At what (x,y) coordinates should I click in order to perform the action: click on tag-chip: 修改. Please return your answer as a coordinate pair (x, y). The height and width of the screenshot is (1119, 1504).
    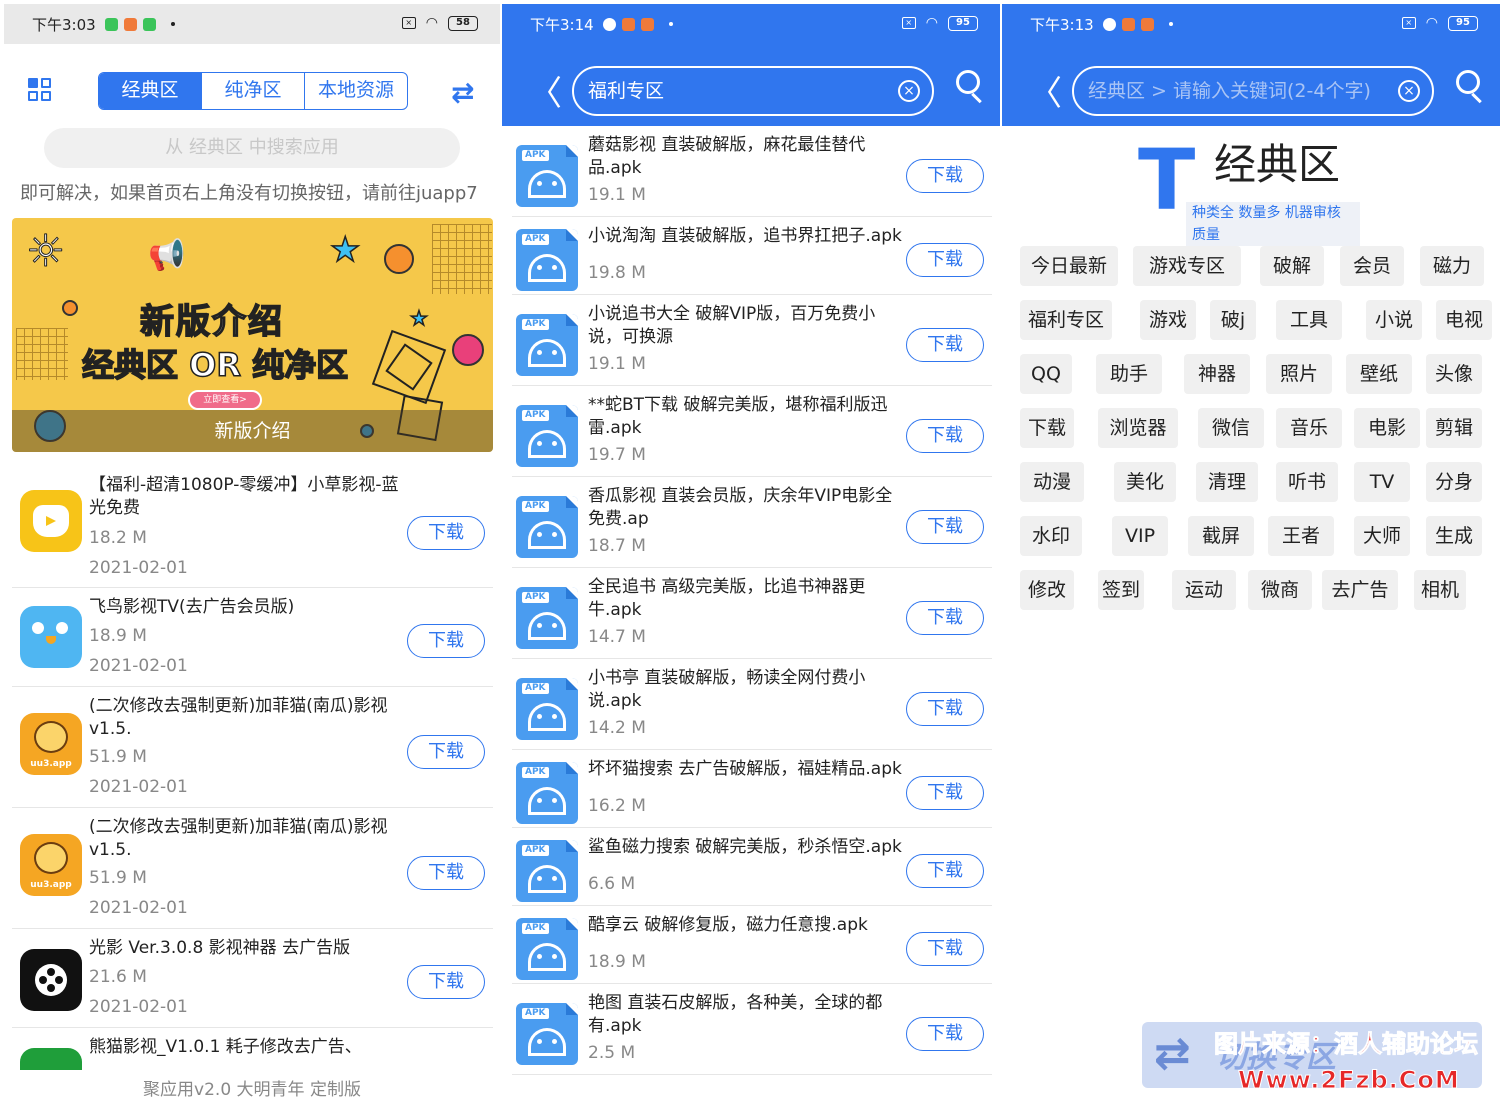
    Looking at the image, I should click on (1047, 590).